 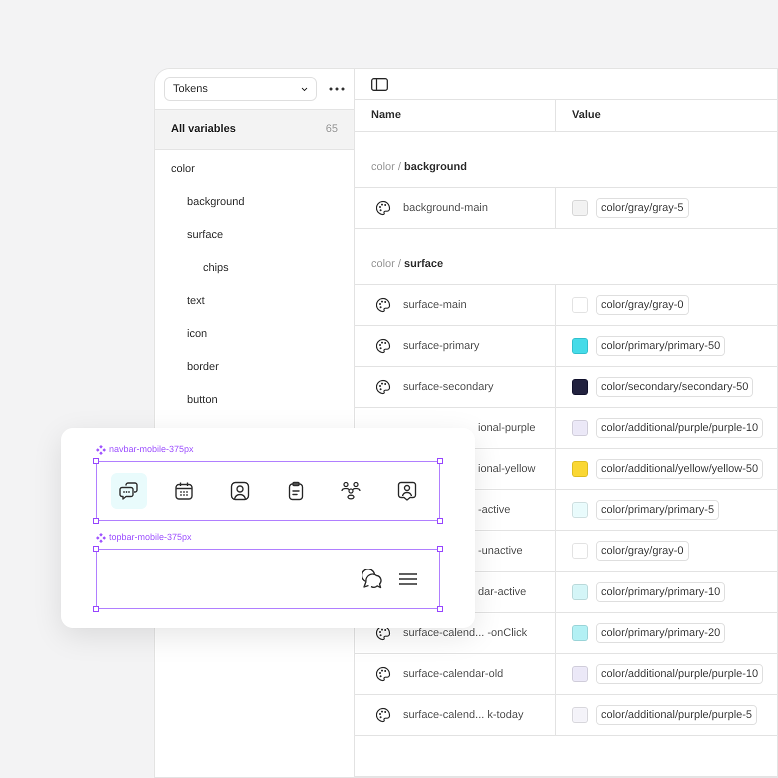 What do you see at coordinates (453, 674) in the screenshot?
I see `variable-name: surface-calendar-old` at bounding box center [453, 674].